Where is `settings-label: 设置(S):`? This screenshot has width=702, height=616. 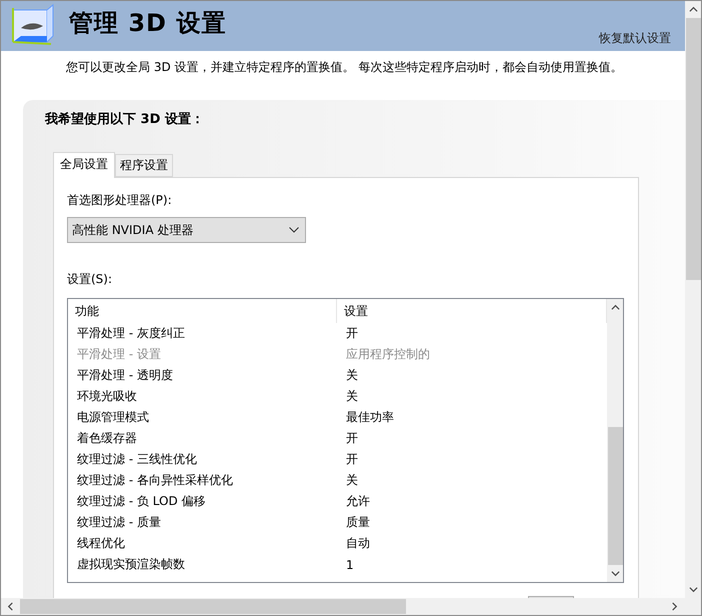
settings-label: 设置(S): is located at coordinates (90, 279).